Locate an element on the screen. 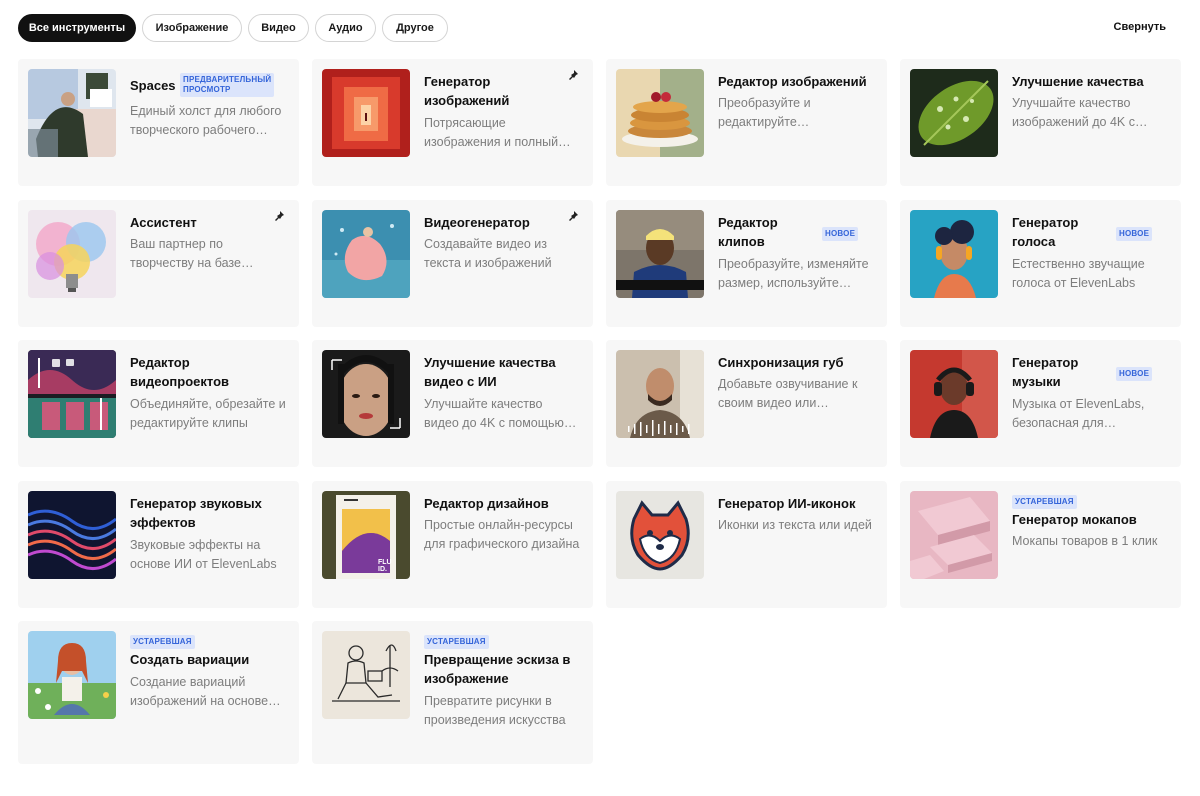 The height and width of the screenshot is (796, 1200). card-desc: Преобразуйте, изменяйте is located at coordinates (793, 264).